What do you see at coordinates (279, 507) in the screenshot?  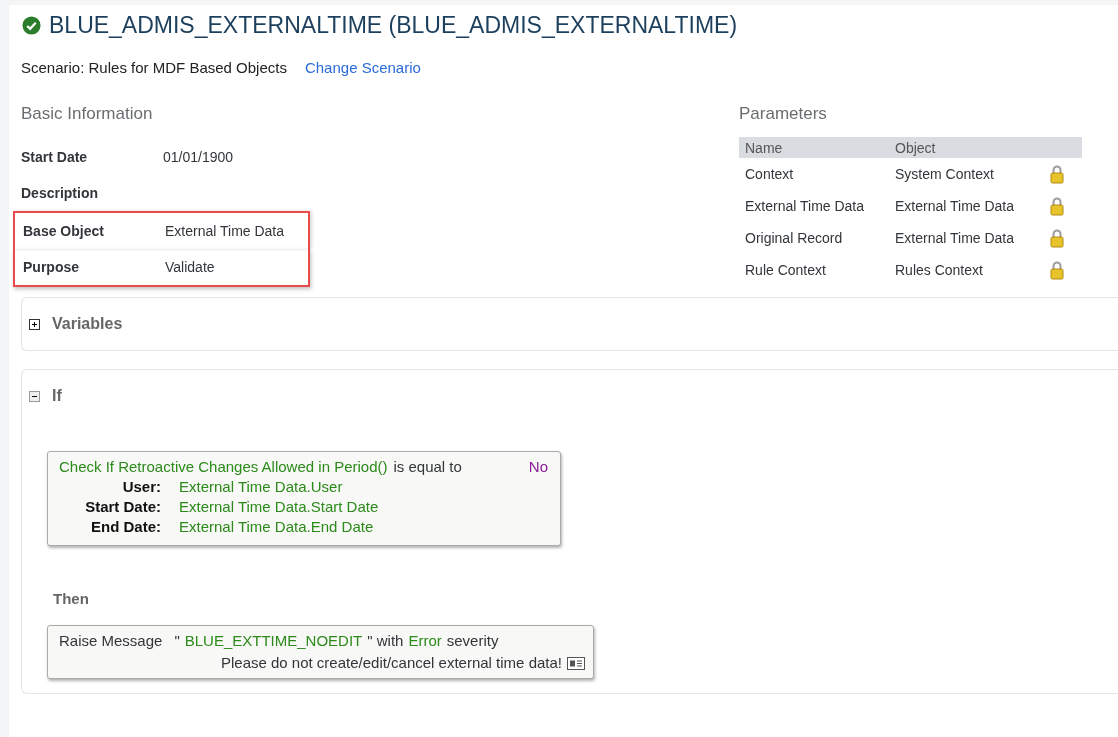 I see `argument-value: External Time Data.Start Date` at bounding box center [279, 507].